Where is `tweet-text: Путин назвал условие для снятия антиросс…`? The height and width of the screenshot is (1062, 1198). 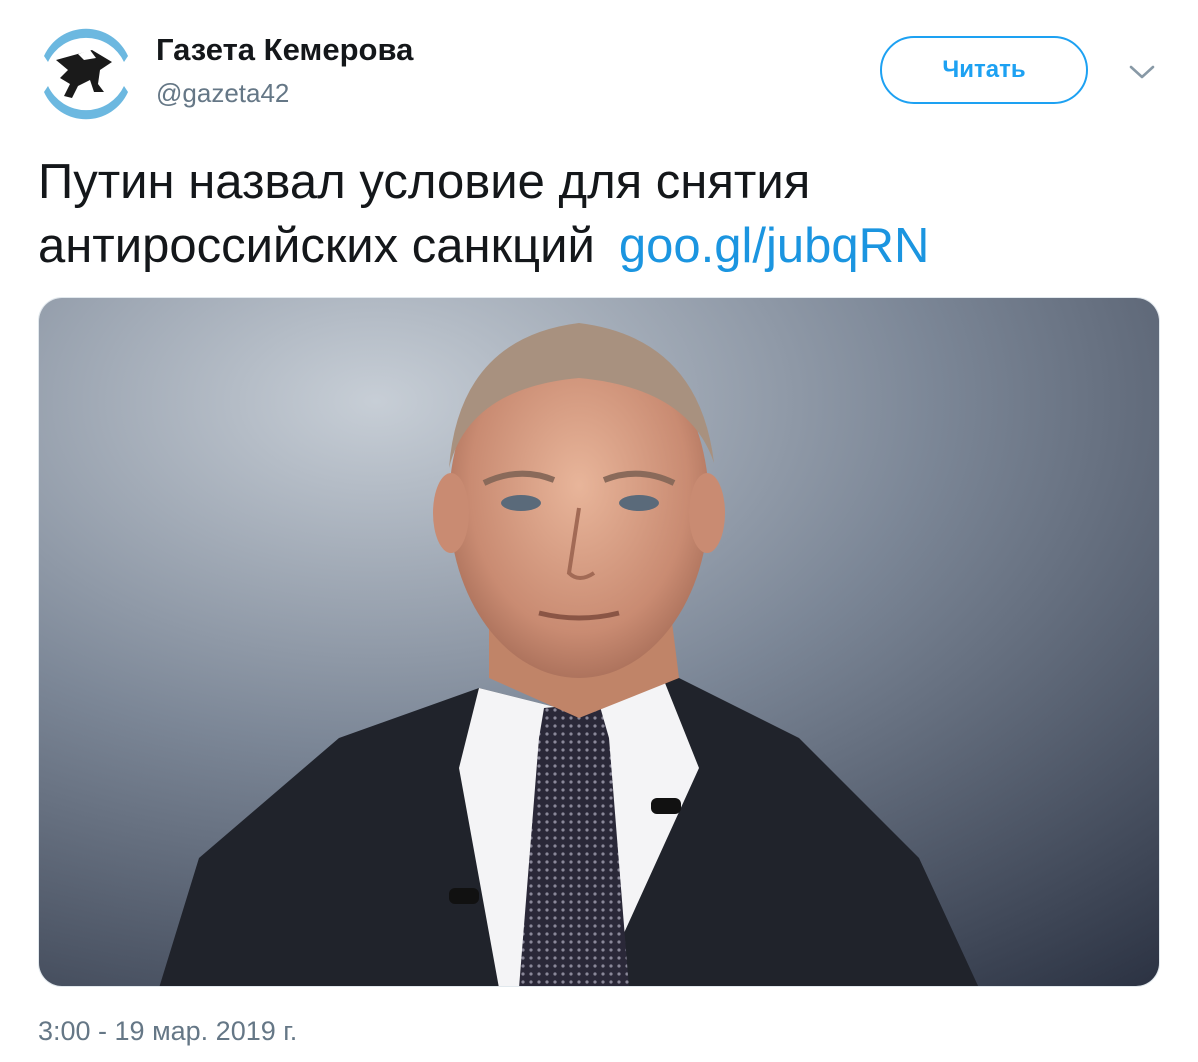 tweet-text: Путин назвал условие для снятия антиросс… is located at coordinates (603, 214).